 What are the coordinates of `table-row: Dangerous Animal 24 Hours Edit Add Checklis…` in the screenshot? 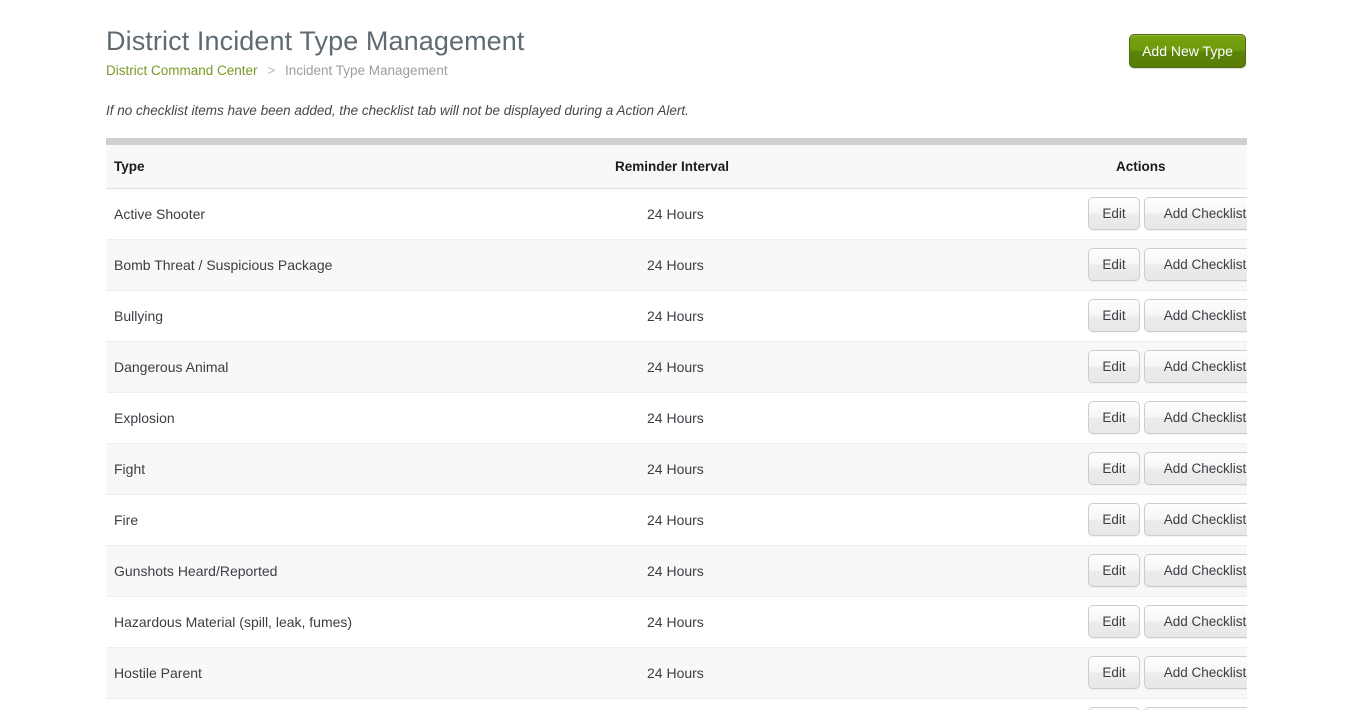 It's located at (676, 367).